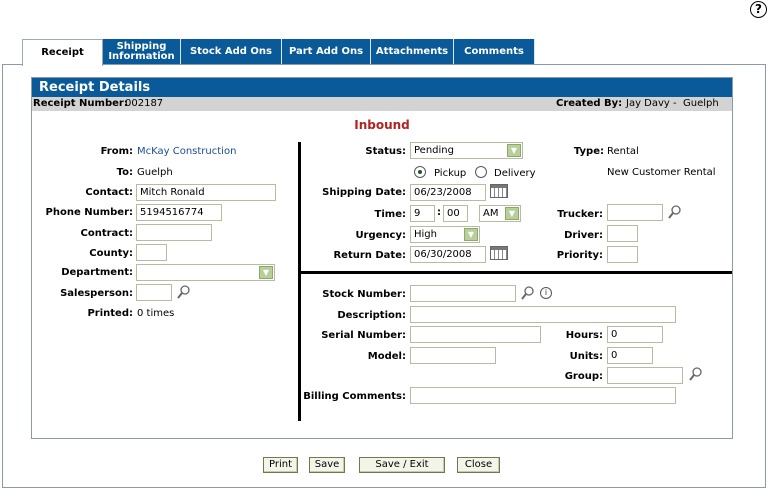  I want to click on pickup-radio, so click(420, 172).